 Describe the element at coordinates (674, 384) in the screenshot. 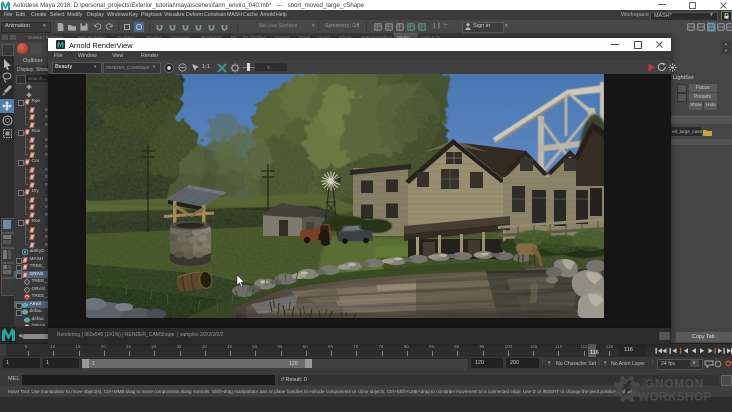

I see `svg-text: GNOMON` at that location.